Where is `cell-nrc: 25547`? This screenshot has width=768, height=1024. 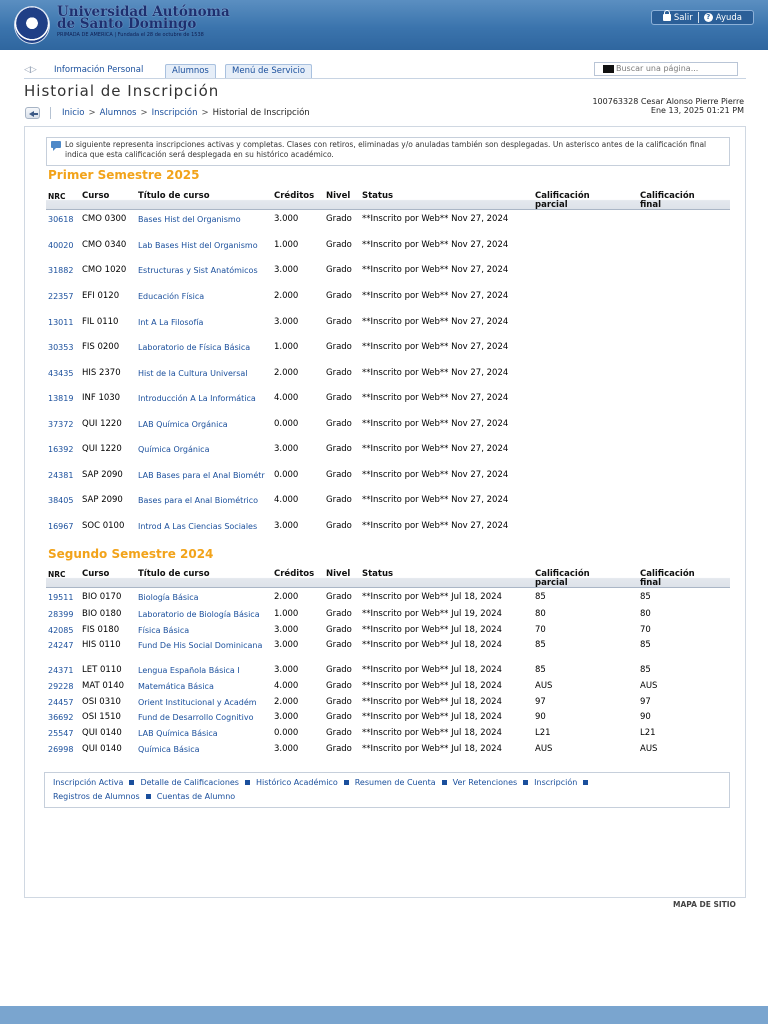
cell-nrc: 25547 is located at coordinates (60, 734).